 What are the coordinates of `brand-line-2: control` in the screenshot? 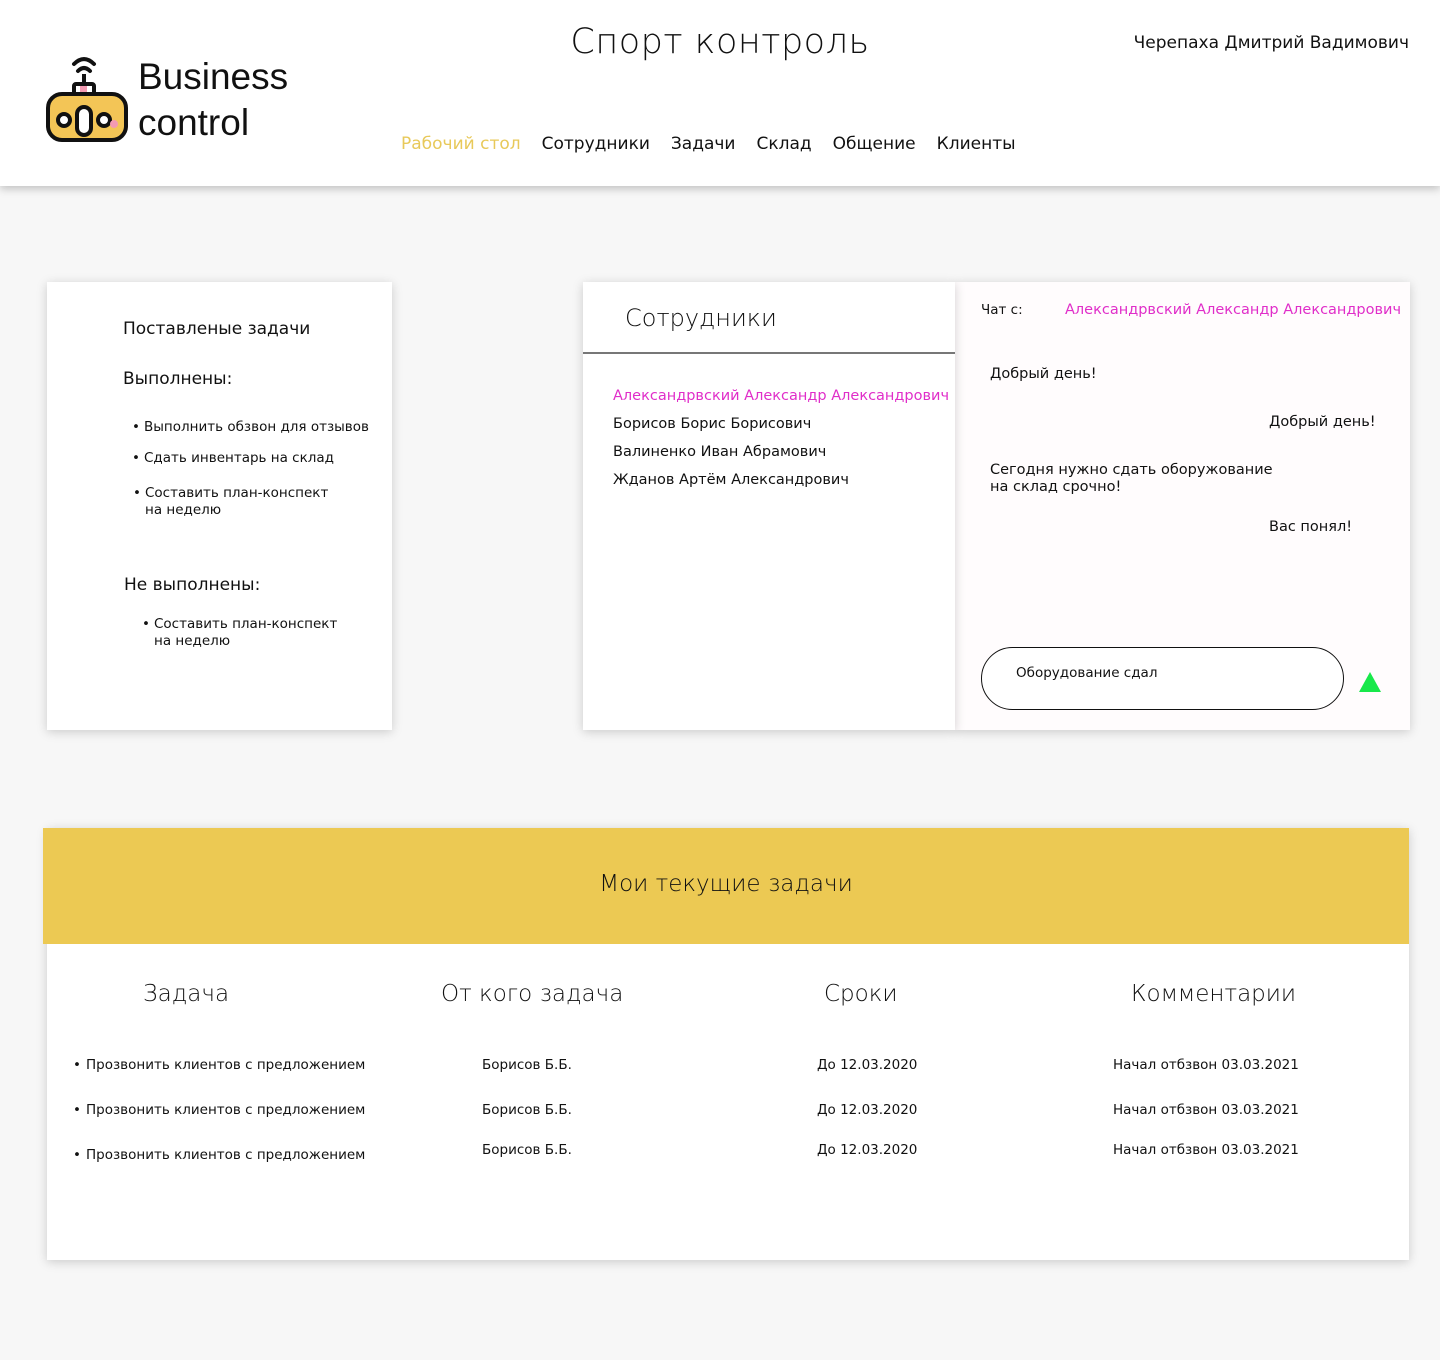 It's located at (194, 122).